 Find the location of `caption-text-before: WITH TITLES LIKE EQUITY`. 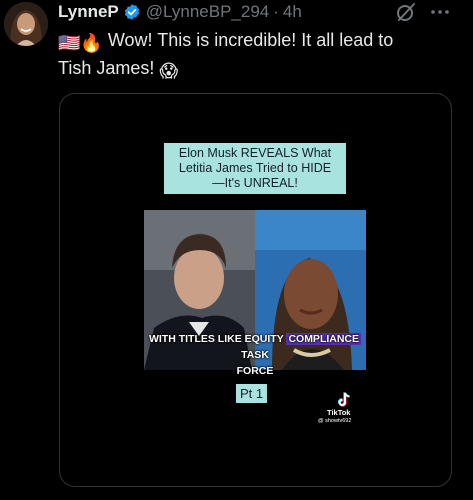

caption-text-before: WITH TITLES LIKE EQUITY is located at coordinates (217, 339).